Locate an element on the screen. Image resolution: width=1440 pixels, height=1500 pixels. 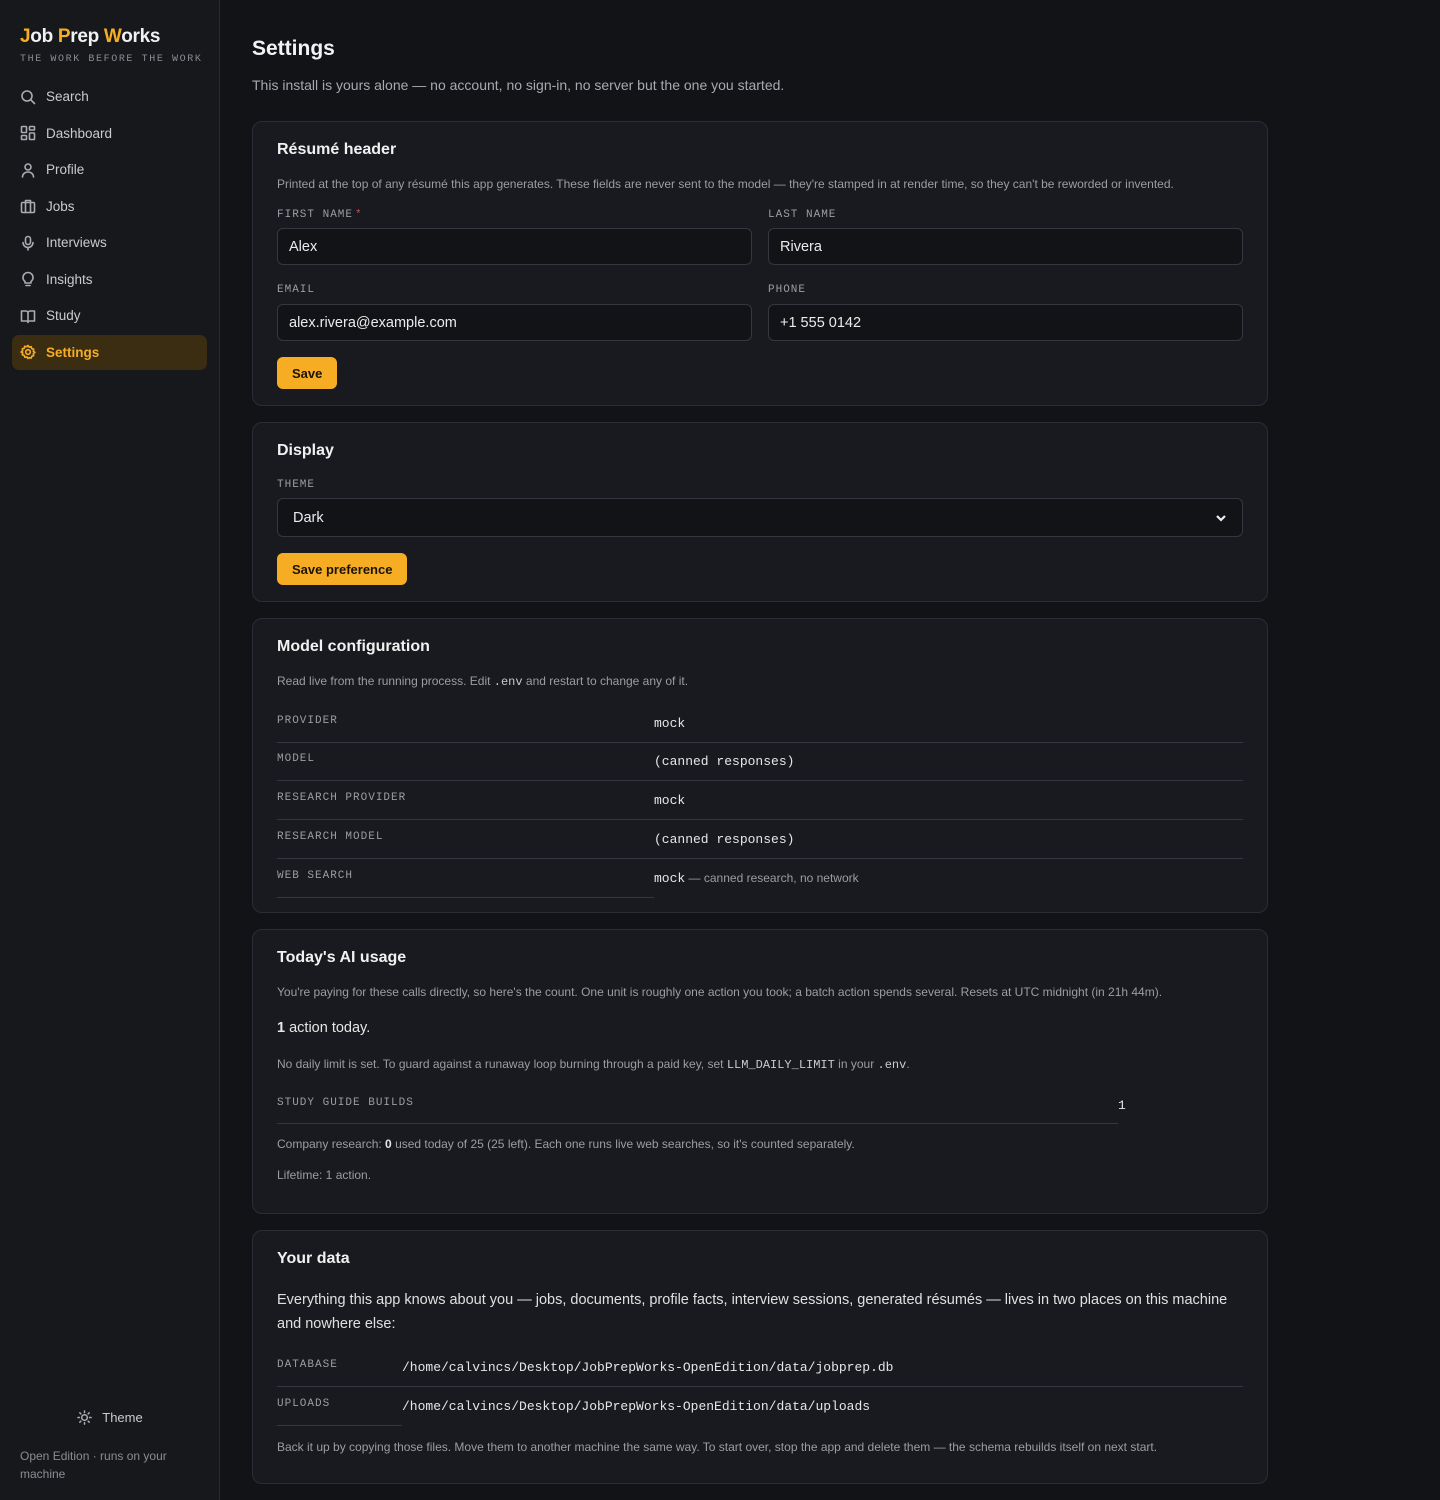
first-name-label-text: FIRST NAME is located at coordinates (315, 215).